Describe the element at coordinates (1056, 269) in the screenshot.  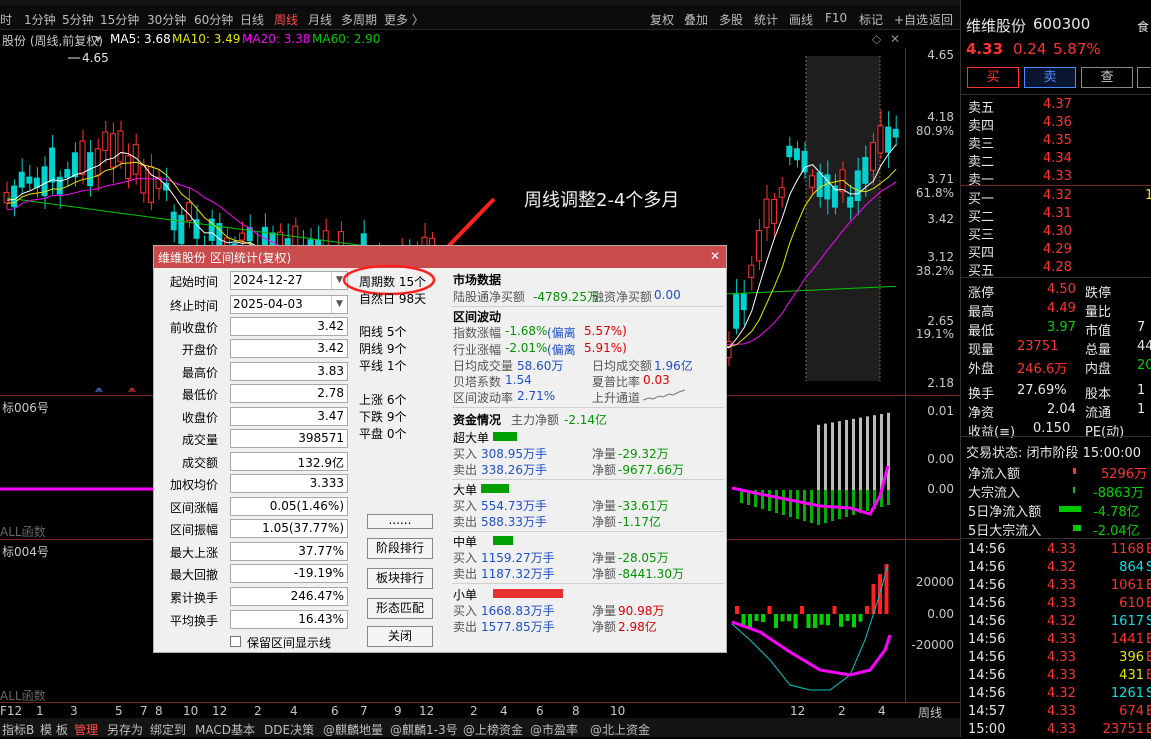
I see `bid-row: 买五 4.28` at that location.